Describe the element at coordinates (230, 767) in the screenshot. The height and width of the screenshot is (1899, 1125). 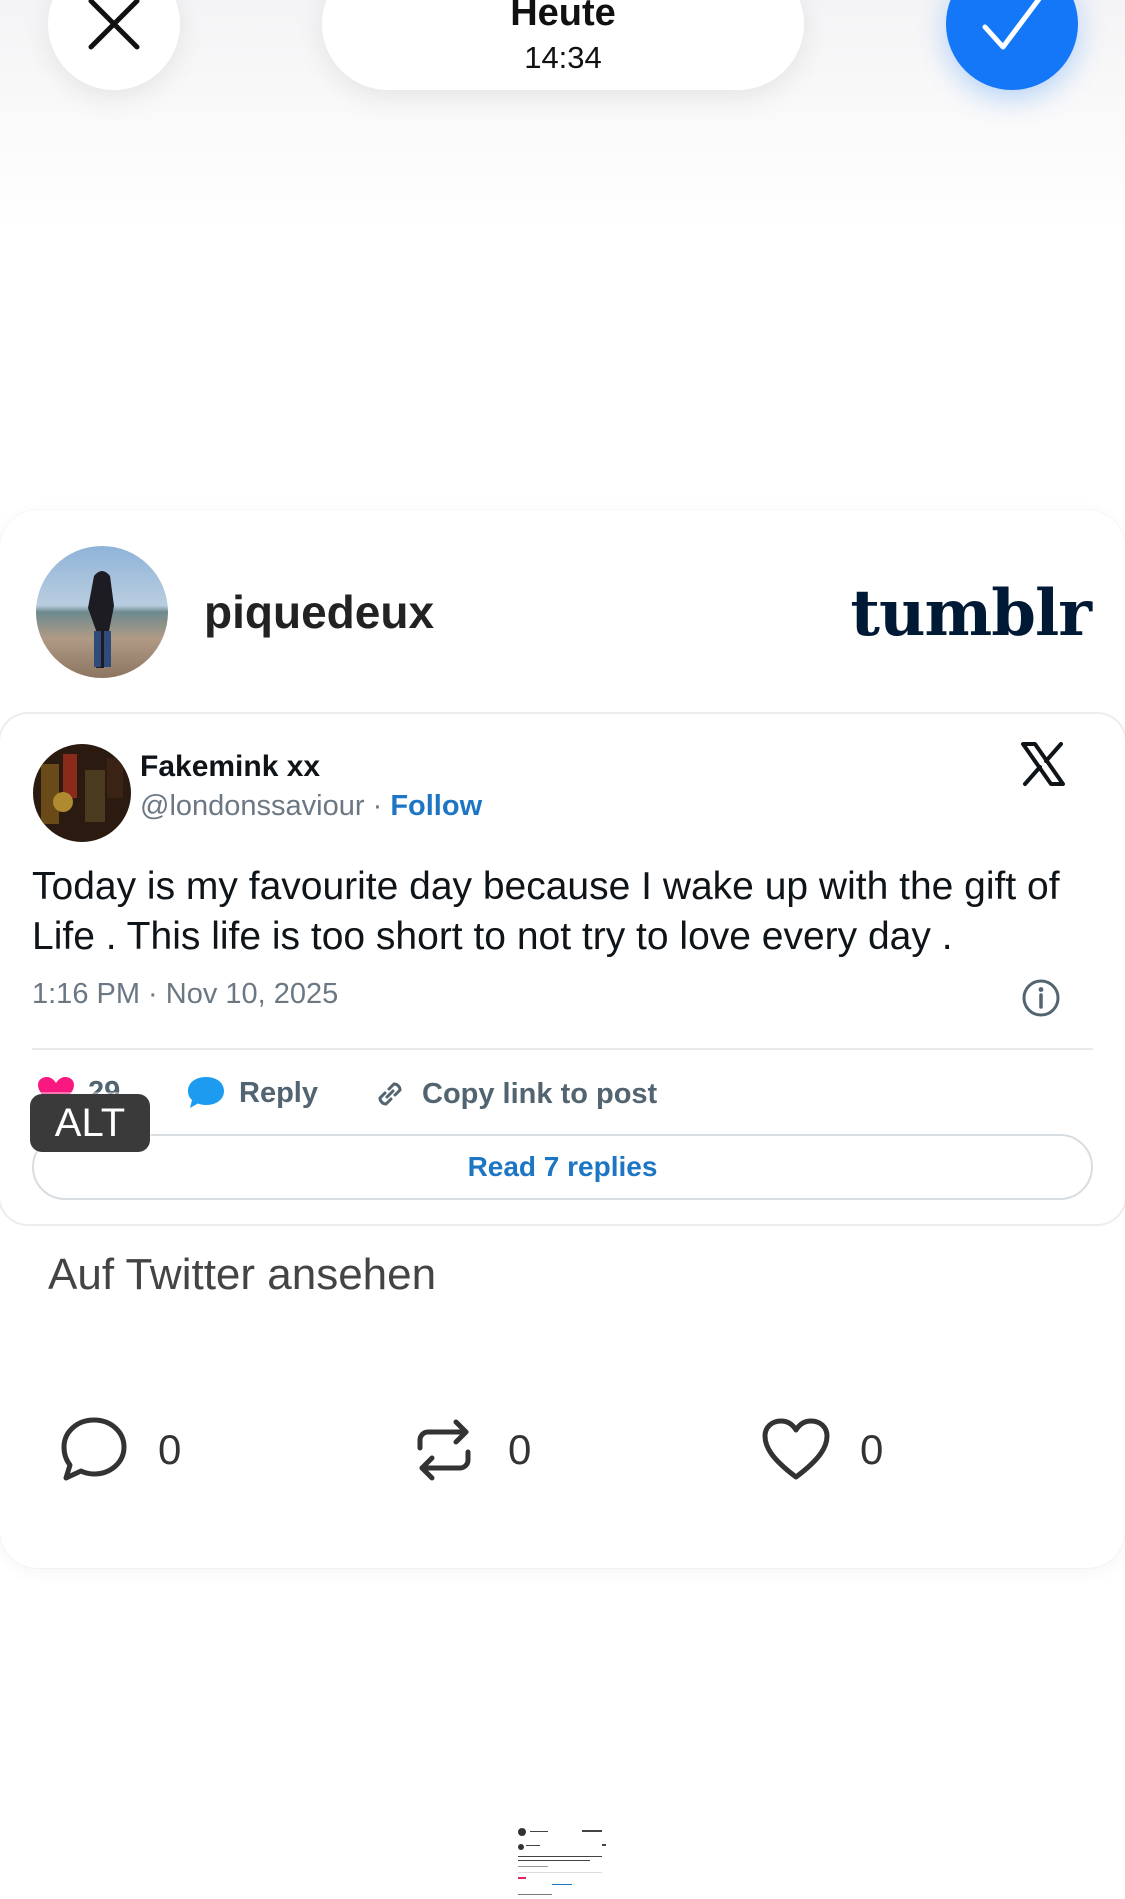
I see `tweet-display-name: Fakemink xx` at that location.